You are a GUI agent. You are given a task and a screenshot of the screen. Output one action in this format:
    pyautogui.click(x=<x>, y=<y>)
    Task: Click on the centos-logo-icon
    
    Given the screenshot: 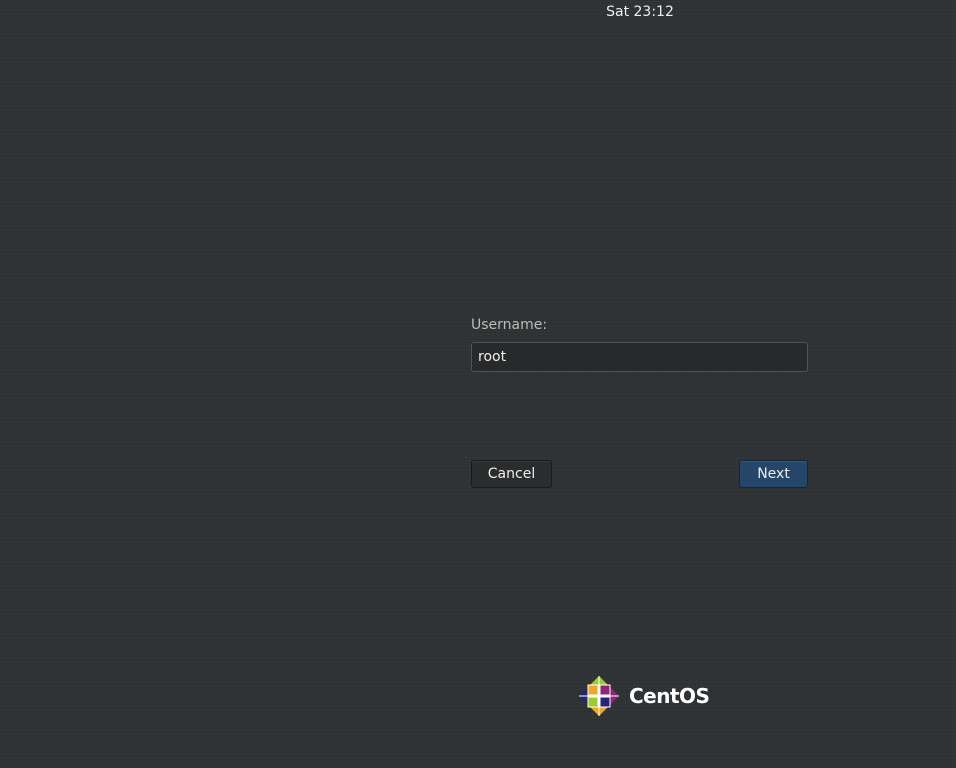 What is the action you would take?
    pyautogui.click(x=599, y=696)
    